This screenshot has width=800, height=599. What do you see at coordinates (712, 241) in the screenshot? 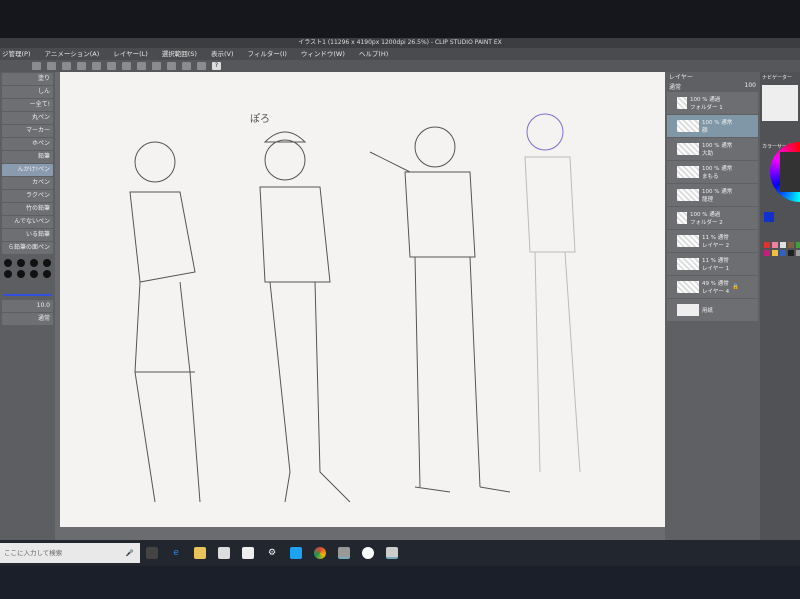
I see `layer-row: 11 % 通常 レイヤー 2` at bounding box center [712, 241].